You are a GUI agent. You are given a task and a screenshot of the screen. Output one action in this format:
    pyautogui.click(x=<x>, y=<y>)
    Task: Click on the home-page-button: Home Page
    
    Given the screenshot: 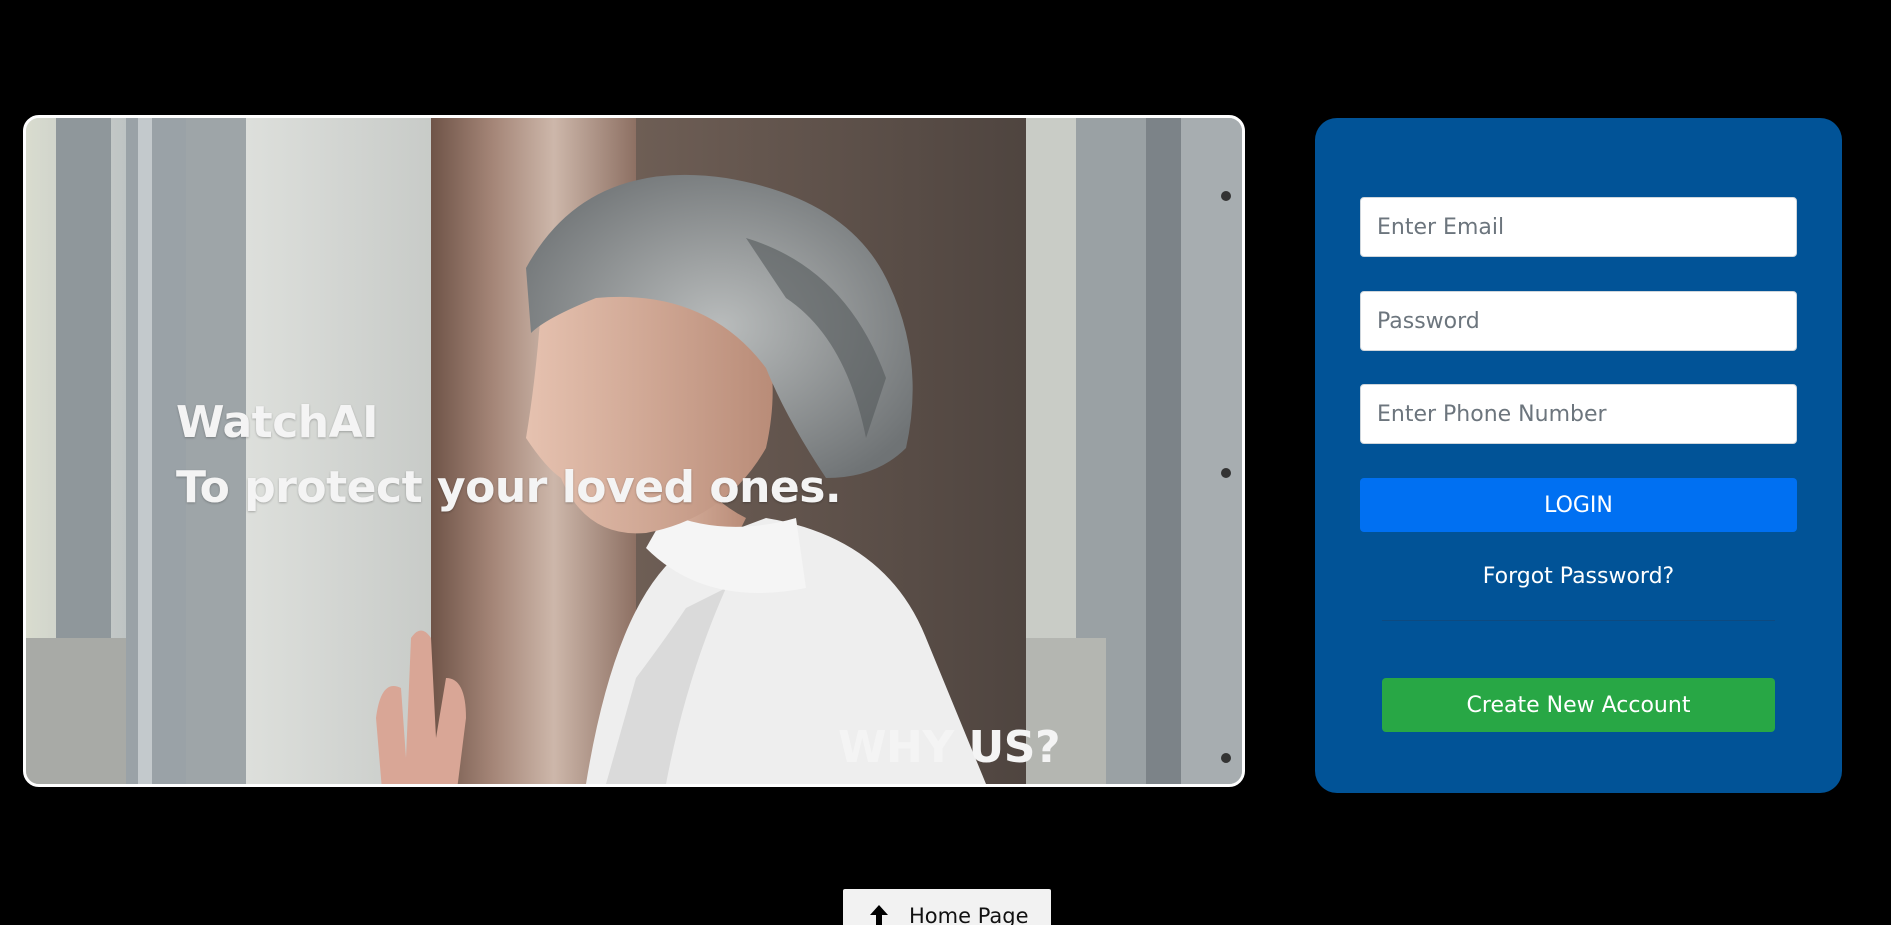 What is the action you would take?
    pyautogui.click(x=947, y=907)
    